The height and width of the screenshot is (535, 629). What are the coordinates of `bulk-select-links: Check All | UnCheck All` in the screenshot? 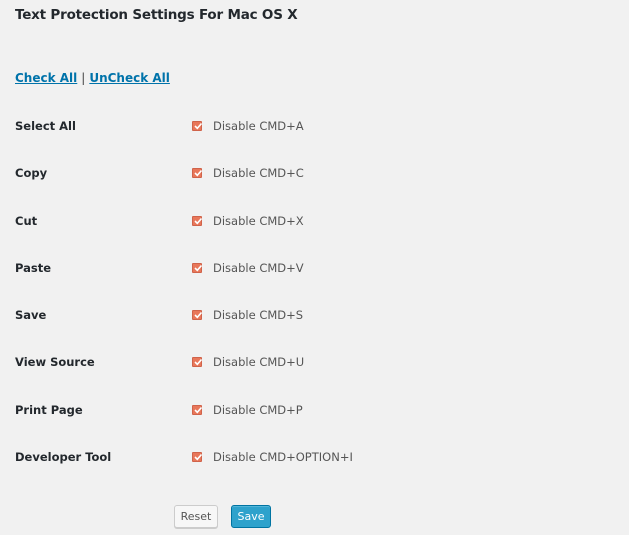 It's located at (92, 78).